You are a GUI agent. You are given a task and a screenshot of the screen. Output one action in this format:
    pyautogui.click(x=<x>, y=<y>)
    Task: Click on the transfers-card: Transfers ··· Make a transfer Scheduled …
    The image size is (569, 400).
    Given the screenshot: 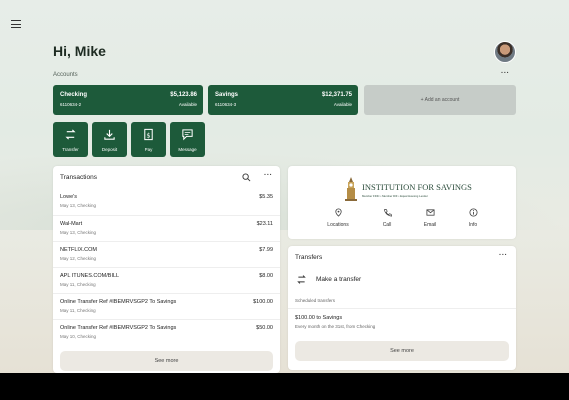 What is the action you would take?
    pyautogui.click(x=402, y=308)
    